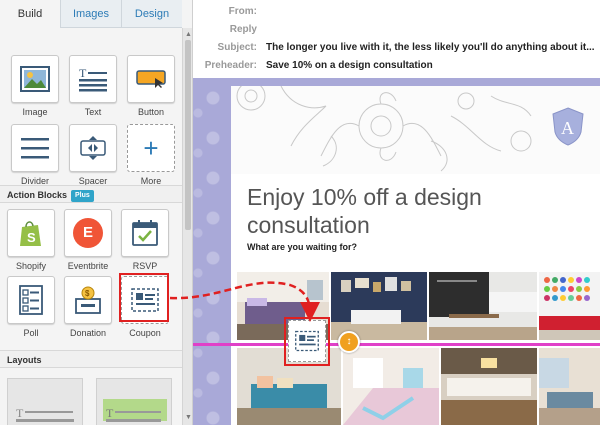 This screenshot has height=425, width=600. What do you see at coordinates (30, 14) in the screenshot?
I see `tab-build: Build` at bounding box center [30, 14].